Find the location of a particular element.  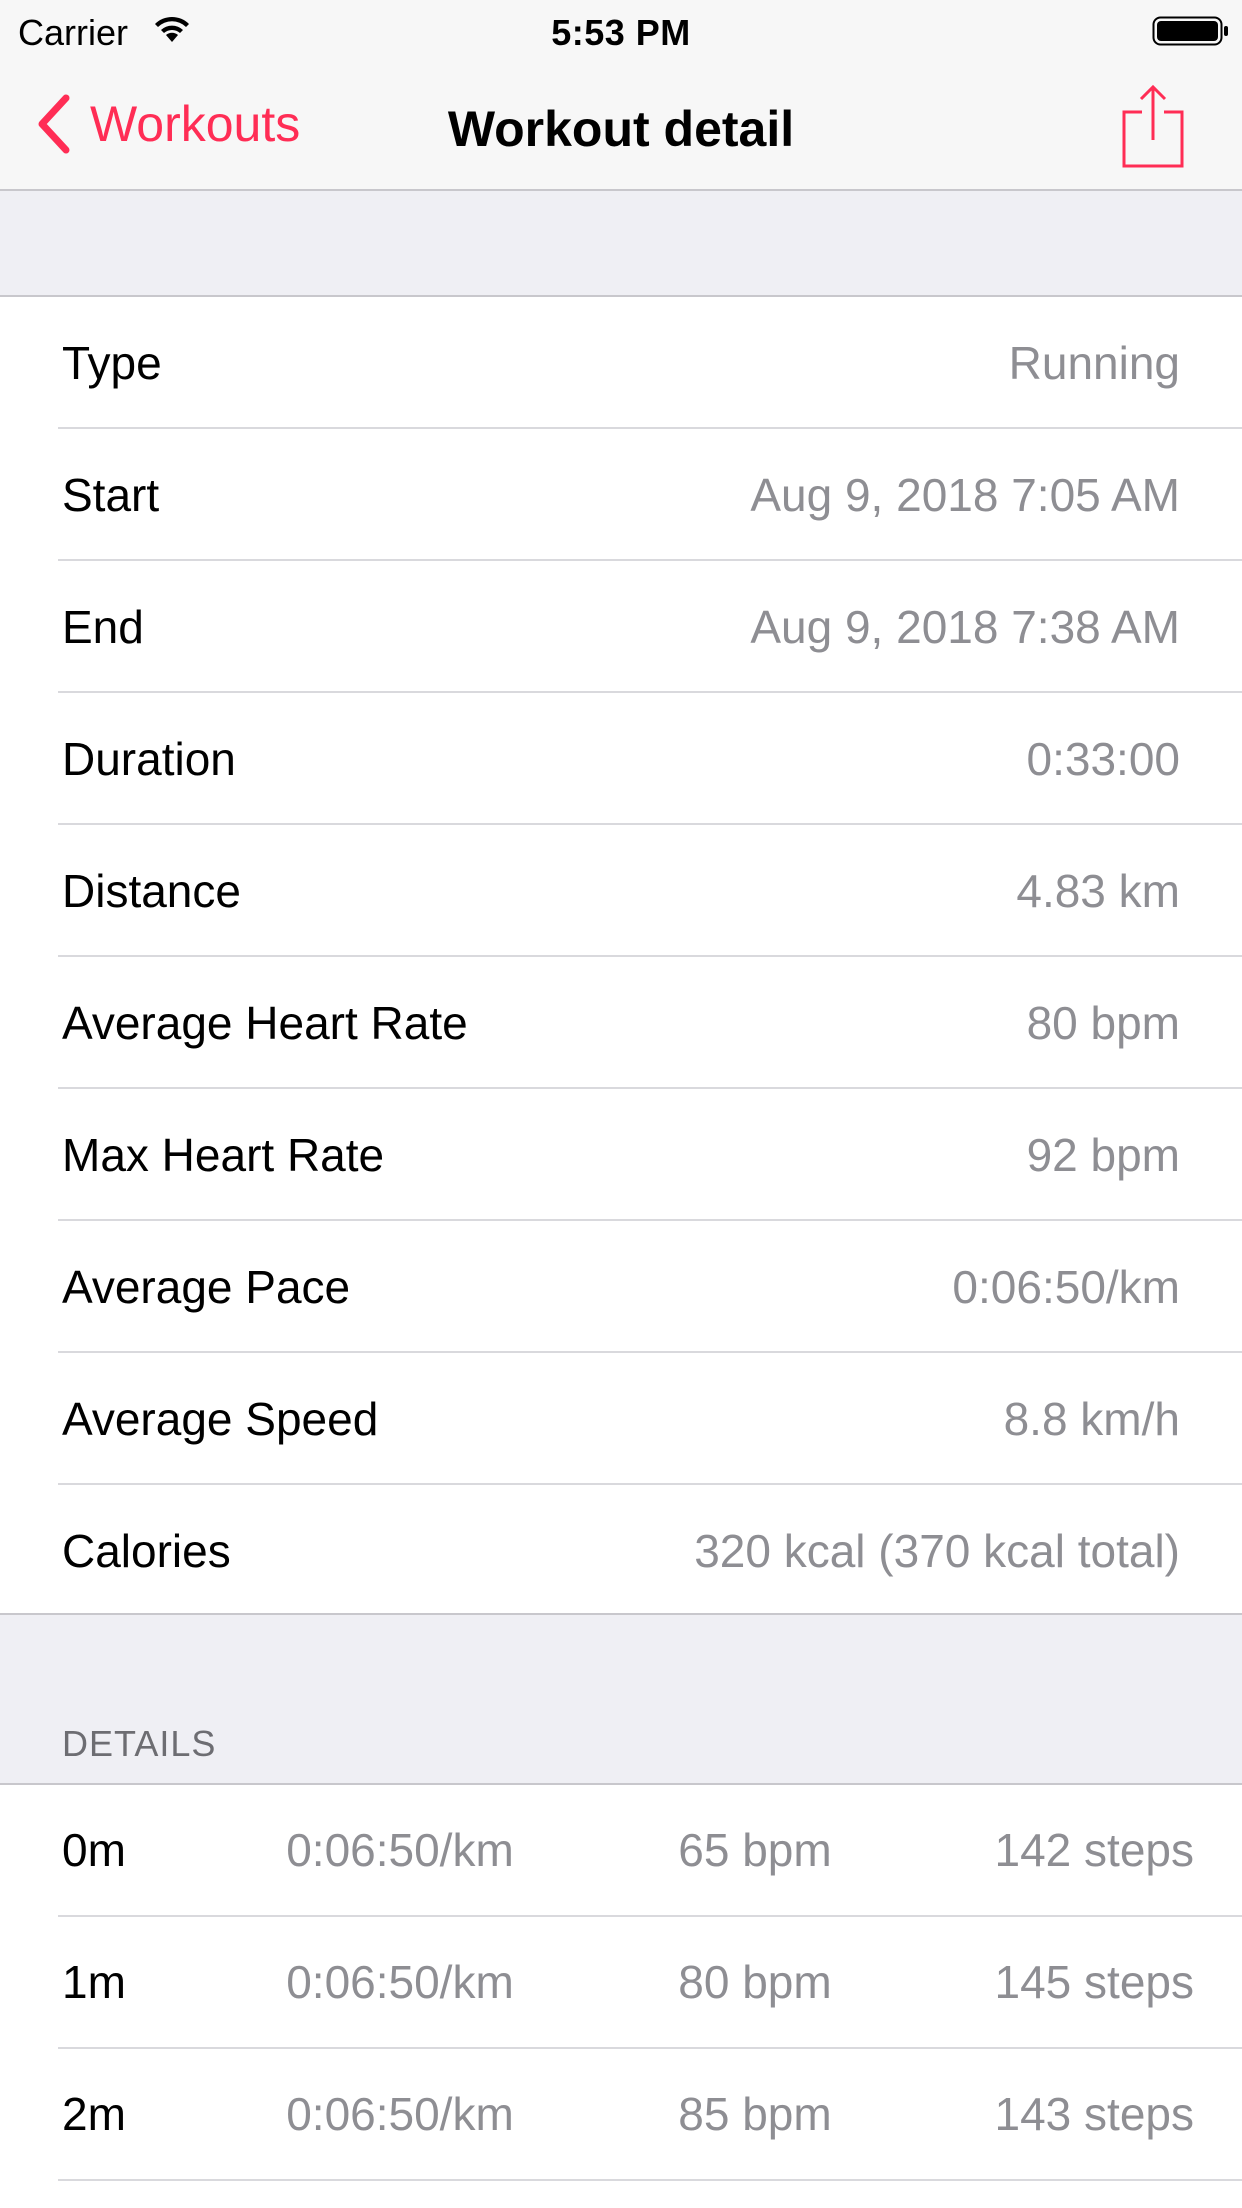

list-item: 2m 0:06:50/km 85 bpm 143 steps is located at coordinates (621, 2115).